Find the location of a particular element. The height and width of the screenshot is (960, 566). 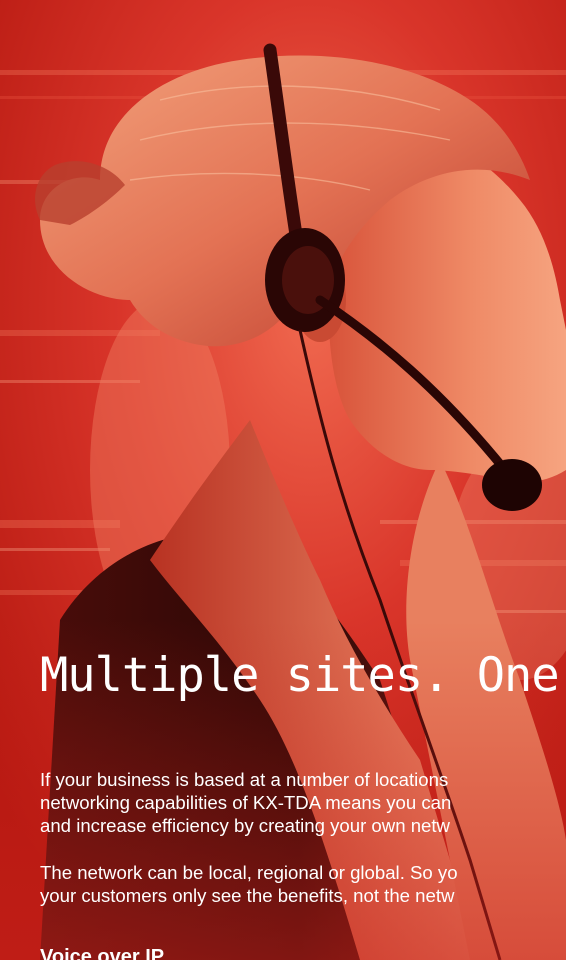

page-headline: Multiple sites. One s is located at coordinates (303, 675).